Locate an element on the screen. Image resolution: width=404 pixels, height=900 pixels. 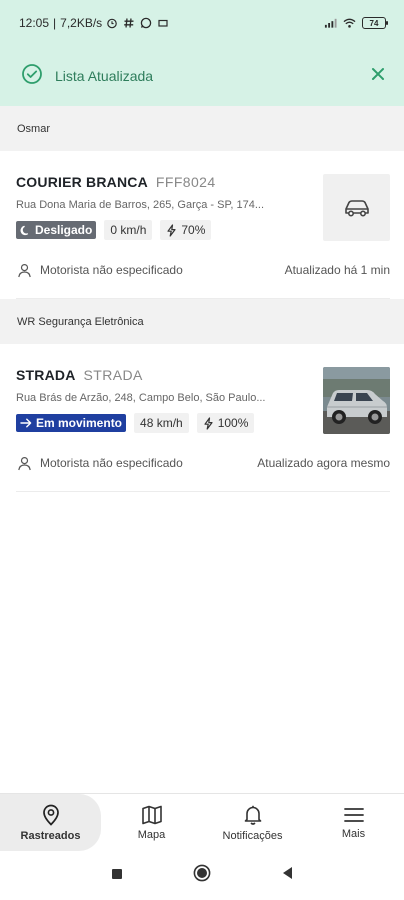
mail-icon is located at coordinates (163, 23).